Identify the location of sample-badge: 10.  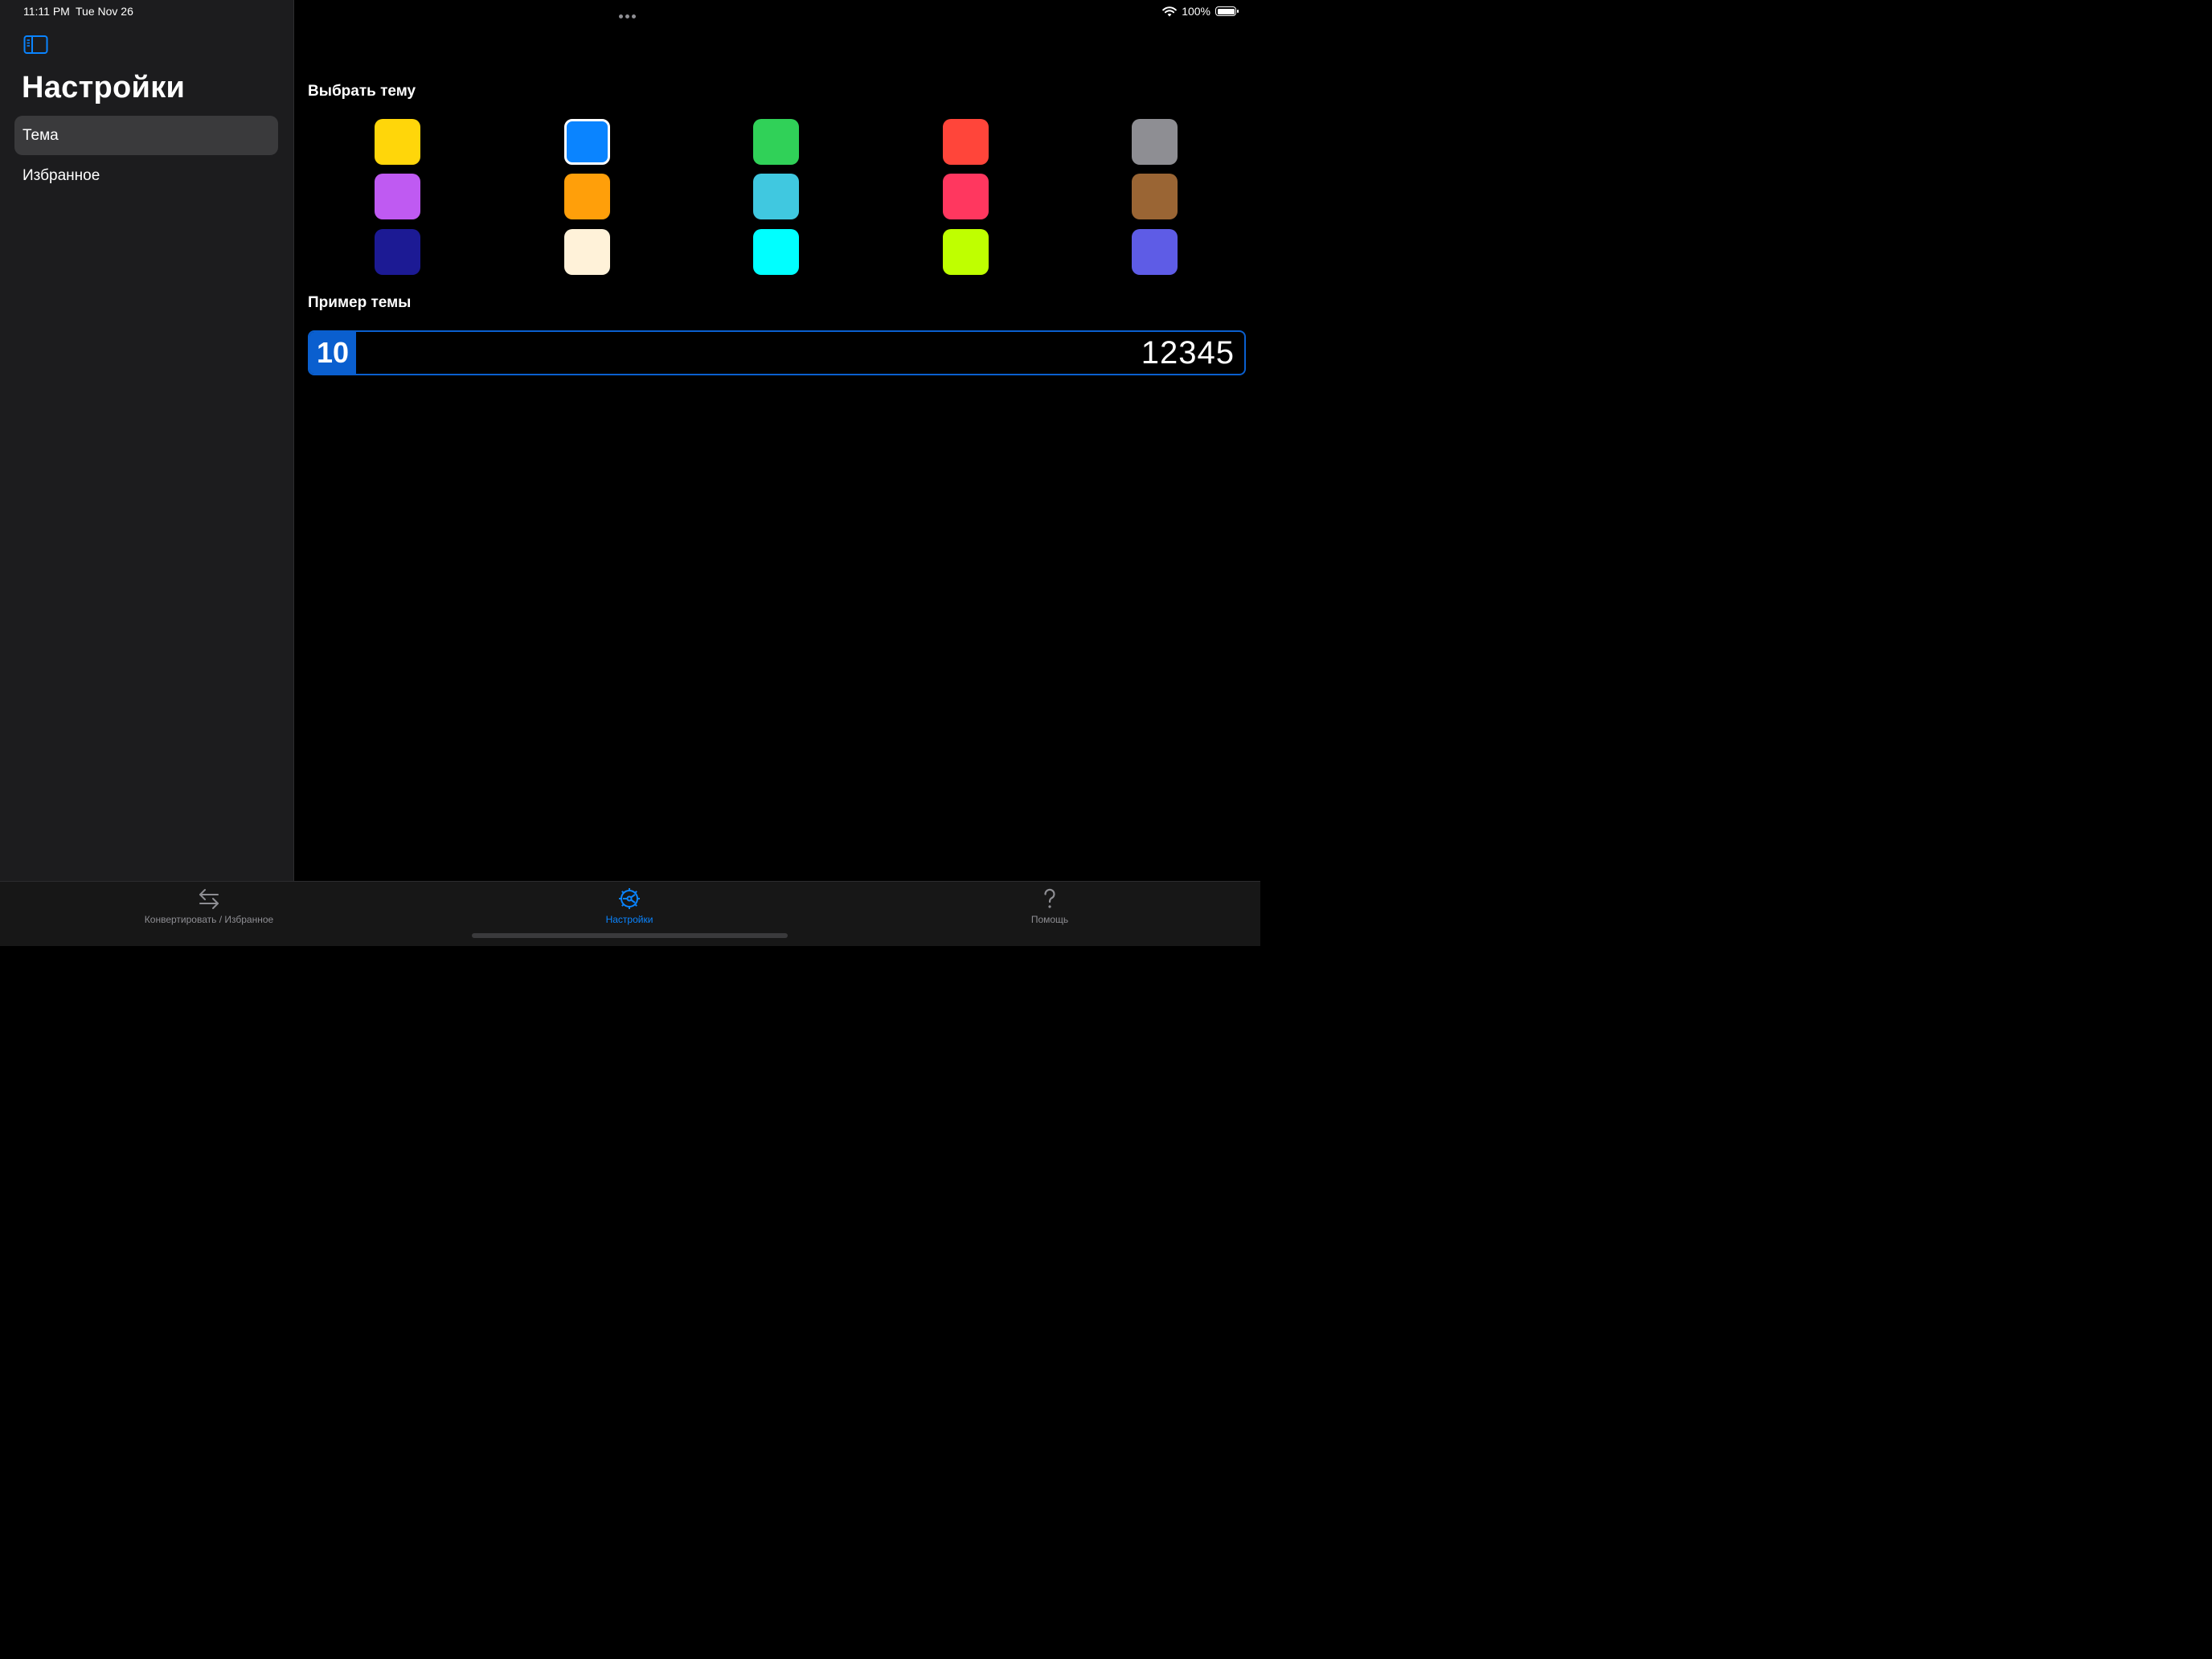
(332, 353).